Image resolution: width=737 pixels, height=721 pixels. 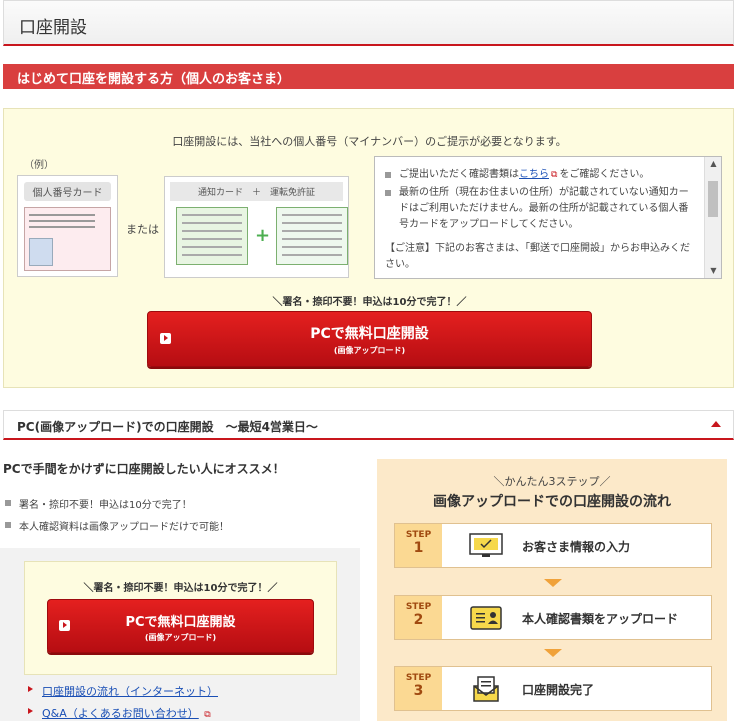 I want to click on id-card-icon, so click(x=486, y=618).